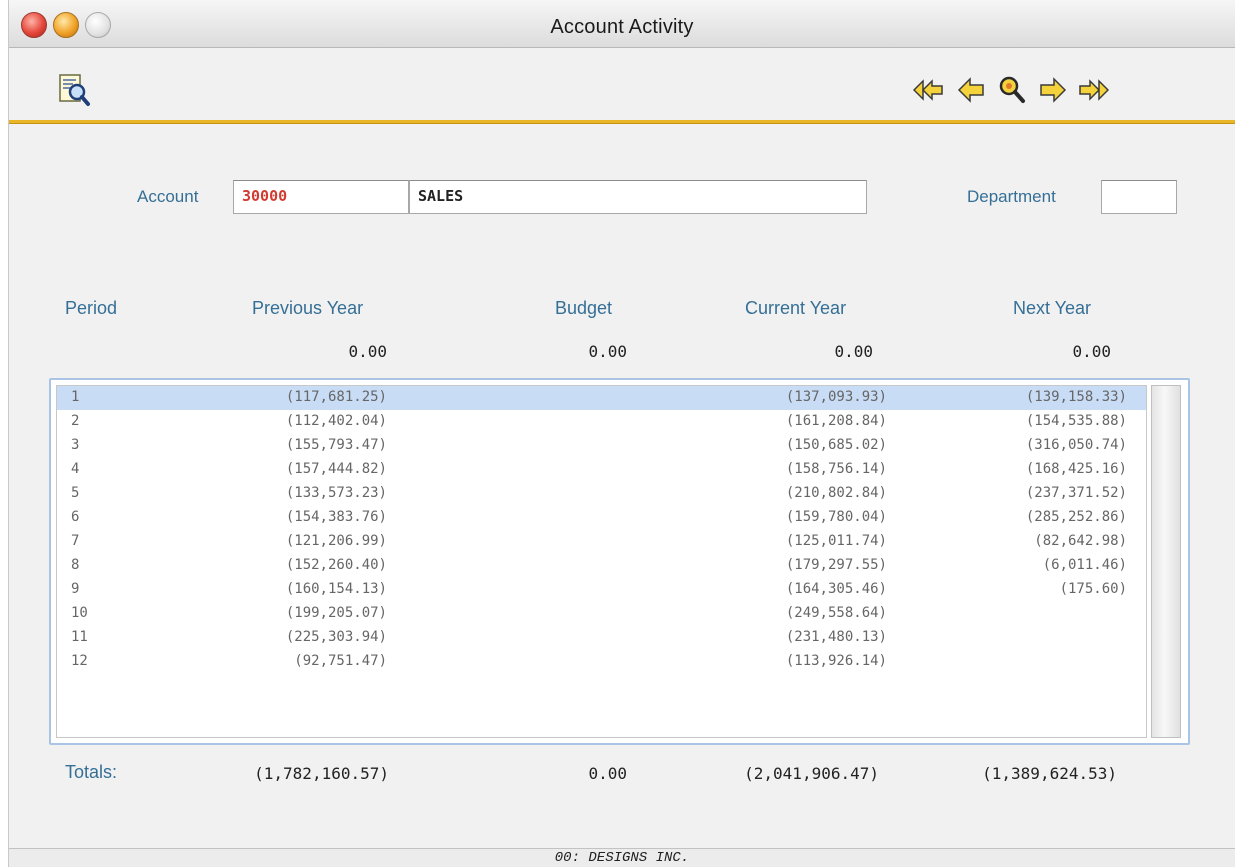 This screenshot has width=1235, height=867. What do you see at coordinates (836, 493) in the screenshot?
I see `current-year-cell: (210,802.84)` at bounding box center [836, 493].